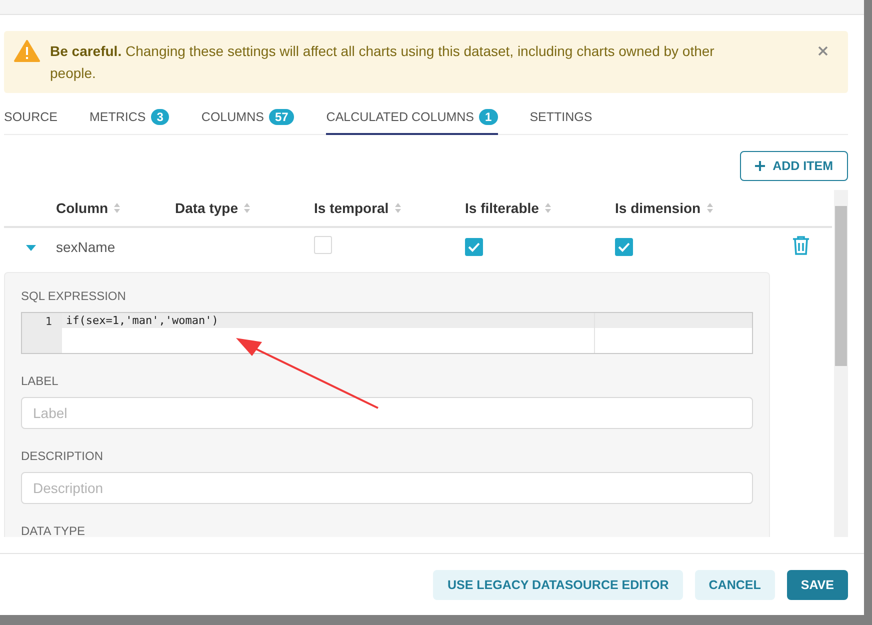  Describe the element at coordinates (561, 118) in the screenshot. I see `tab: SETTINGS` at that location.